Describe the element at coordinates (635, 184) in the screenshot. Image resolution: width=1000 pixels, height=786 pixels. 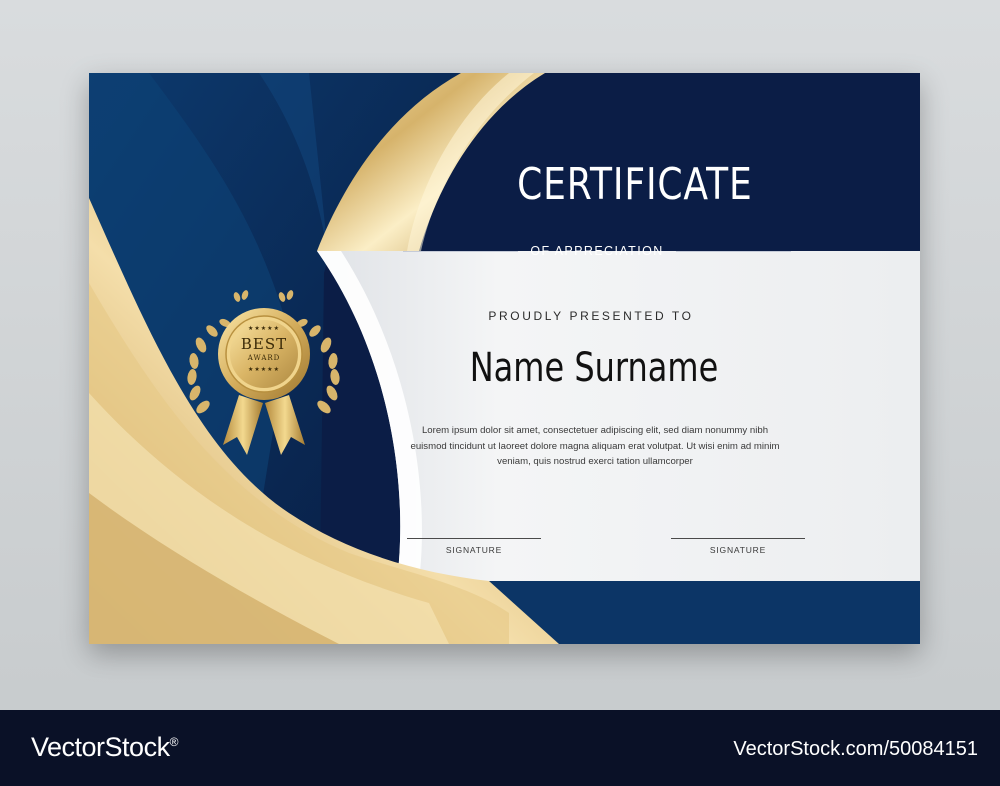
I see `certificate-title: CERTIFICATE` at that location.